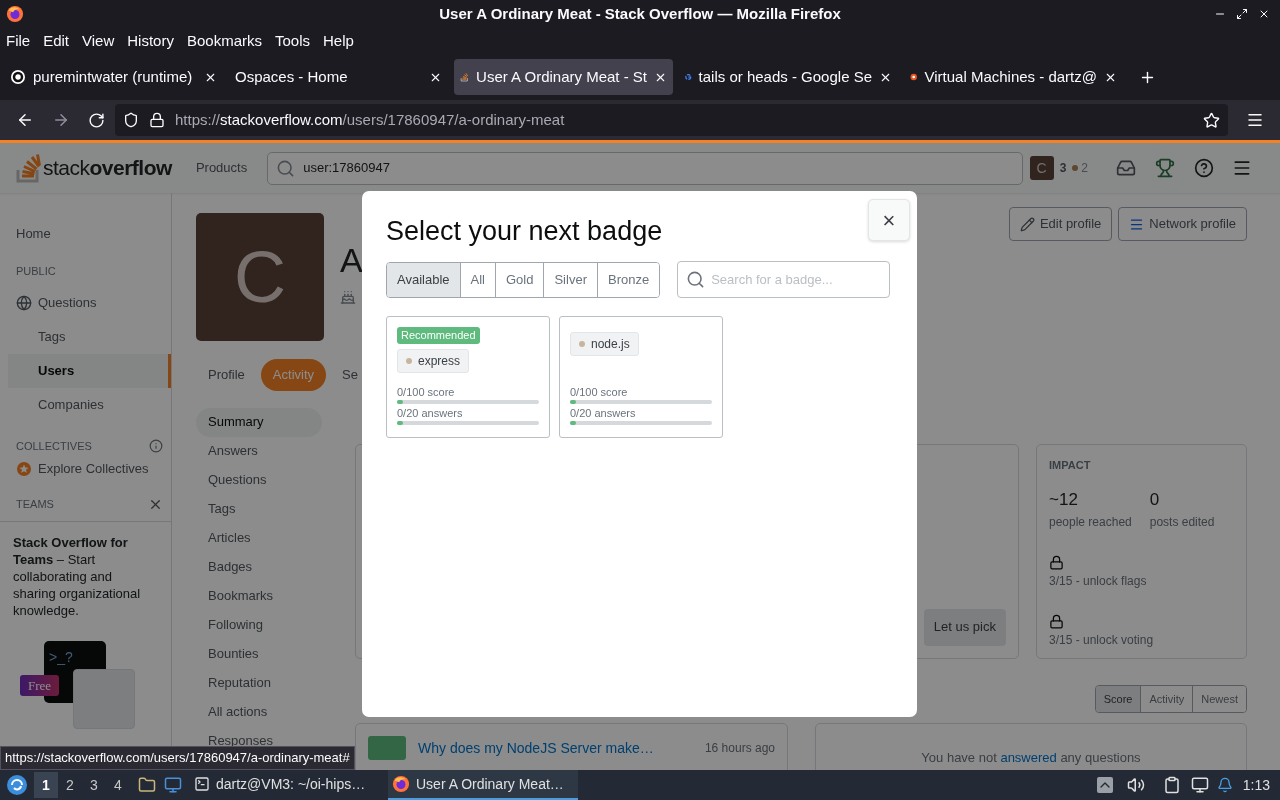  Describe the element at coordinates (788, 77) in the screenshot. I see `browser-tab: tails or heads - Google Se` at that location.